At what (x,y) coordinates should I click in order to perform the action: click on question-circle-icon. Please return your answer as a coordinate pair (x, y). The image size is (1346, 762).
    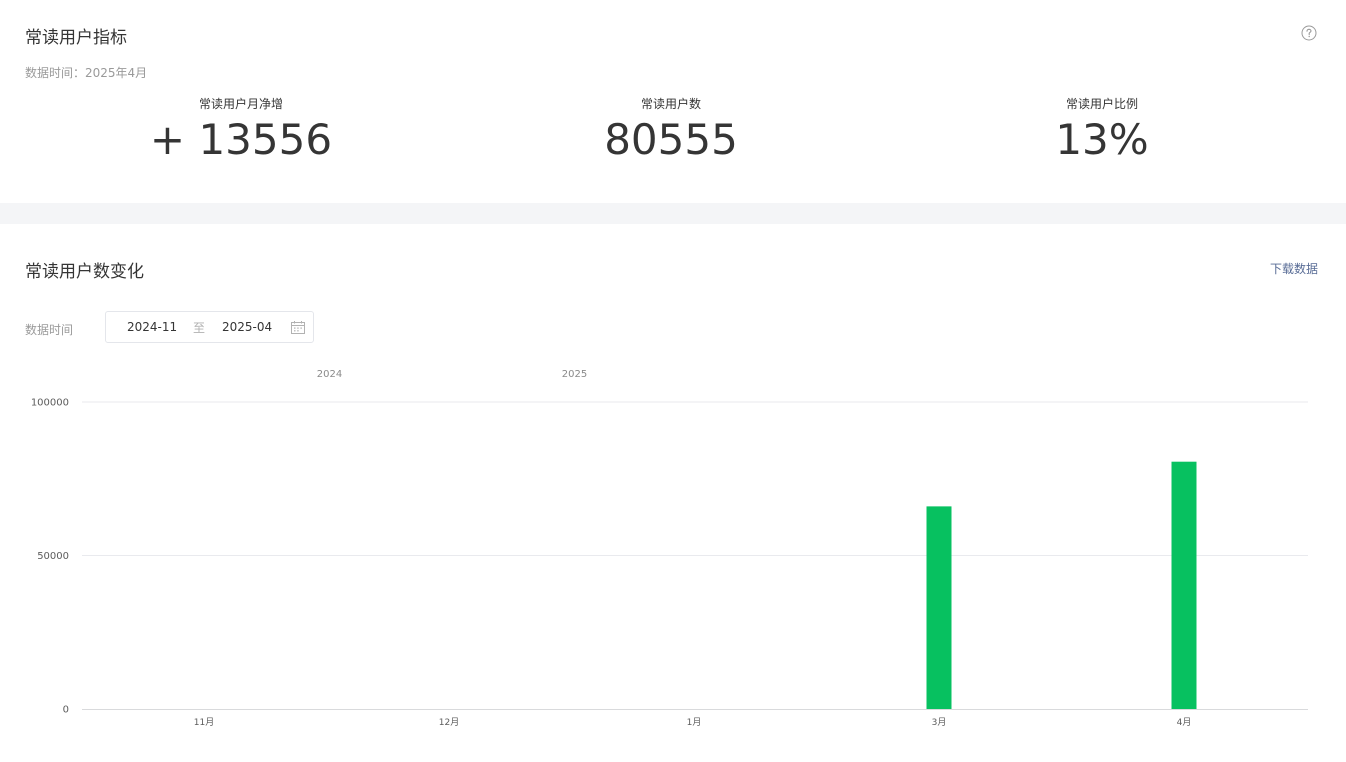
    Looking at the image, I should click on (1309, 33).